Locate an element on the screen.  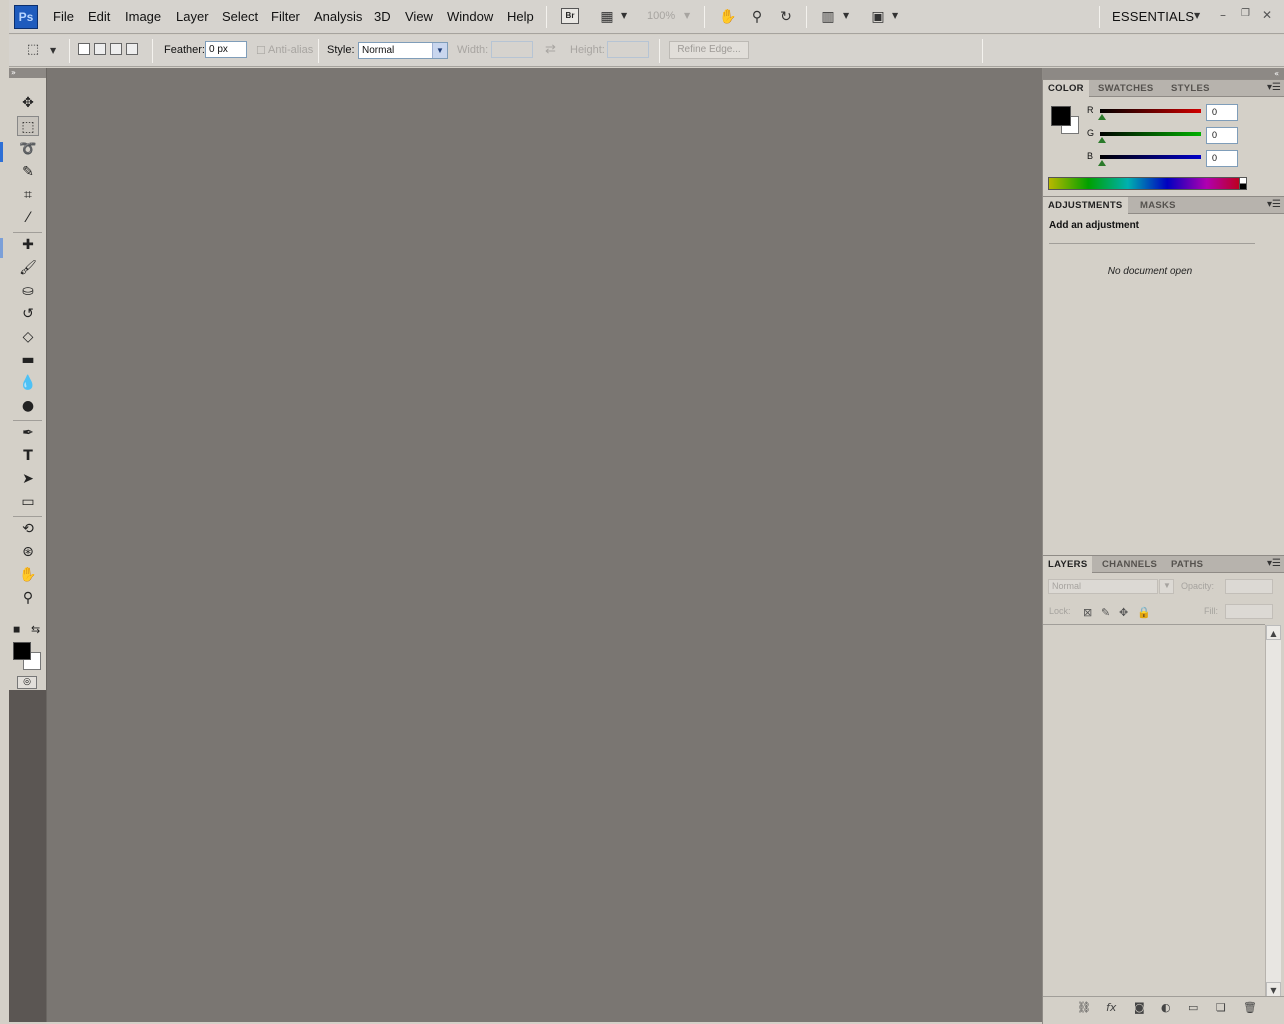
black-white-ramp is located at coordinates (1243, 183).